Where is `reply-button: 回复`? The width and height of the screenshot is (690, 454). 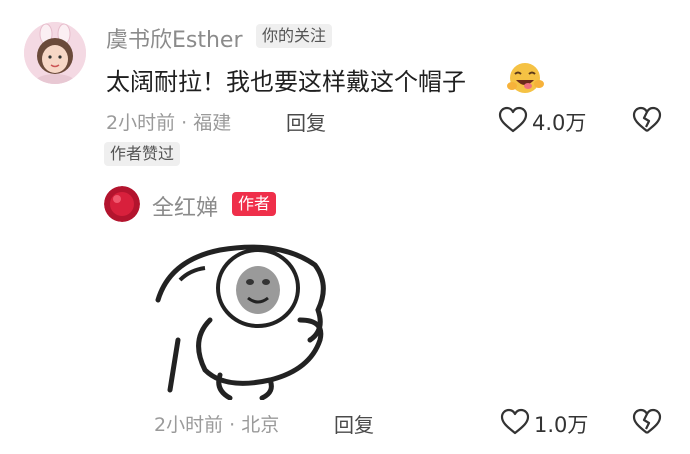 reply-button: 回复 is located at coordinates (306, 121).